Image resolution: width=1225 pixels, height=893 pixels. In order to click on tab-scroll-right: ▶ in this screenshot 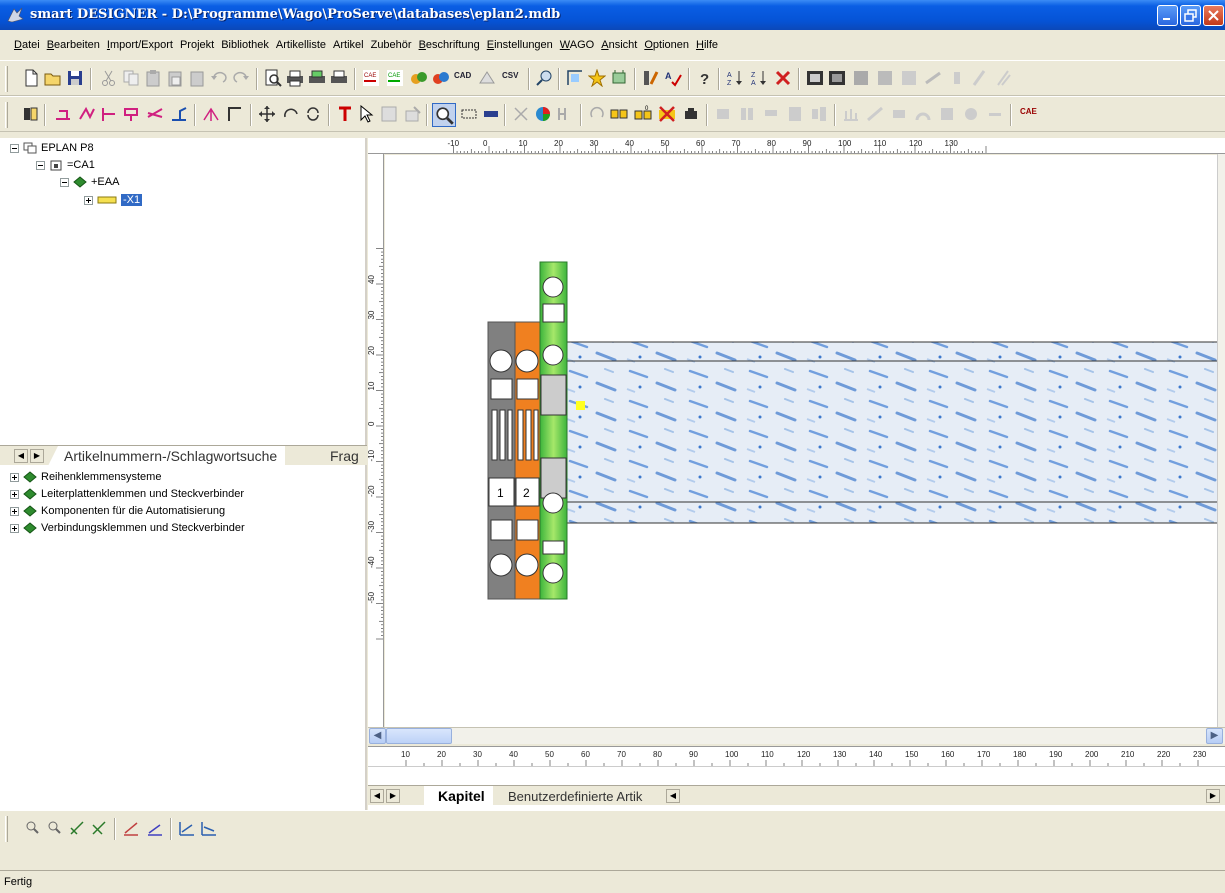, I will do `click(1213, 796)`.